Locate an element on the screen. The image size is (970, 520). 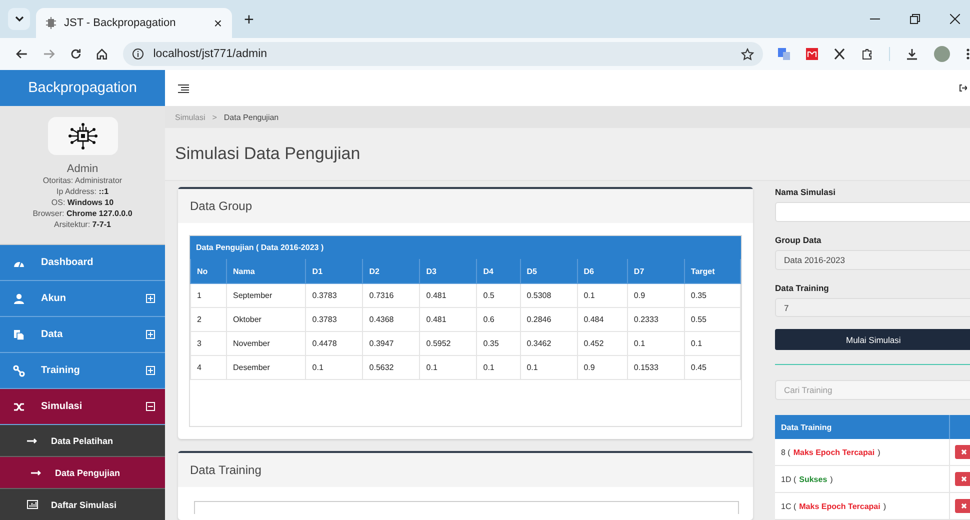
star-icon is located at coordinates (747, 54).